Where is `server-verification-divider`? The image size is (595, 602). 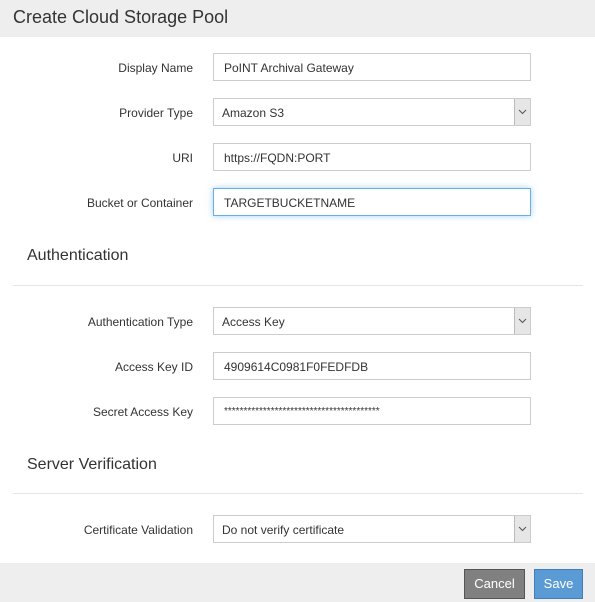 server-verification-divider is located at coordinates (298, 493).